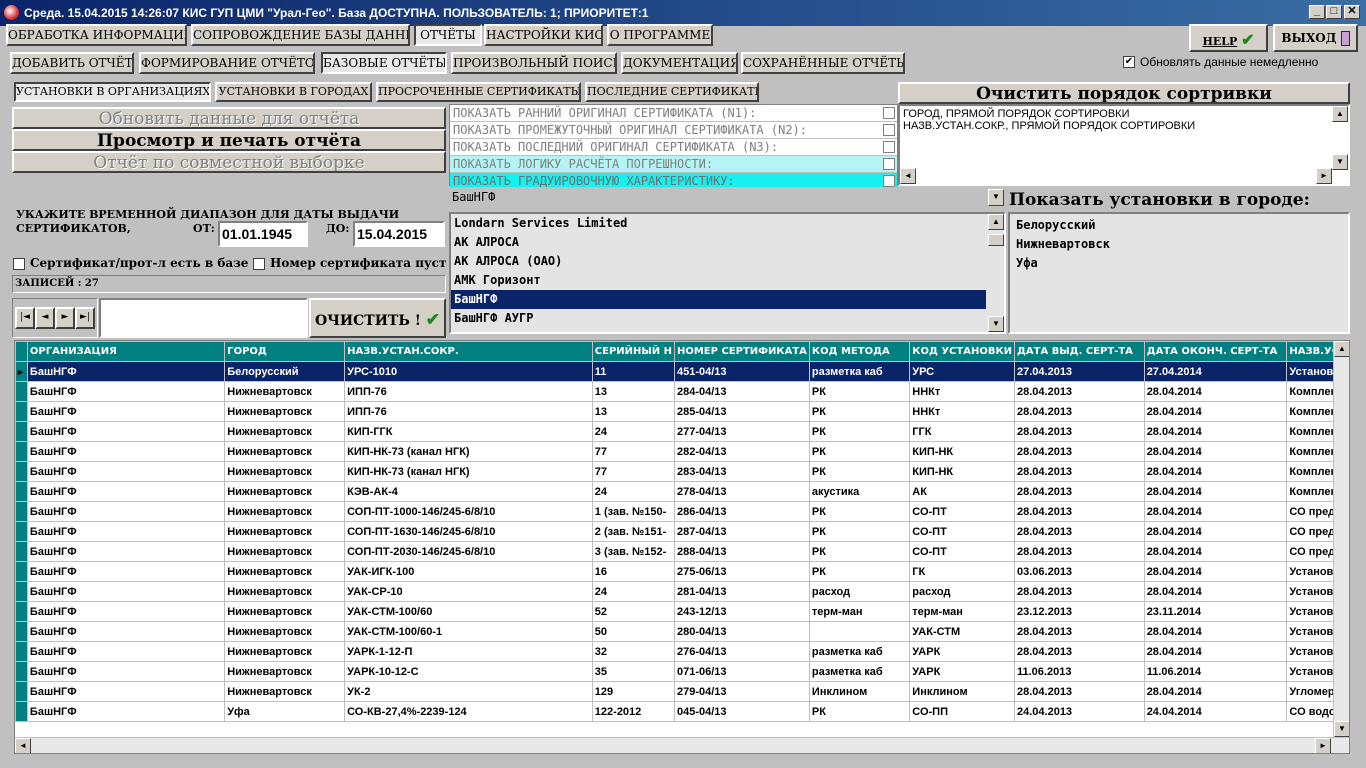 The image size is (1366, 768). What do you see at coordinates (468, 451) in the screenshot?
I see `table-cell: КИП-НК-73 (канал НГК)` at bounding box center [468, 451].